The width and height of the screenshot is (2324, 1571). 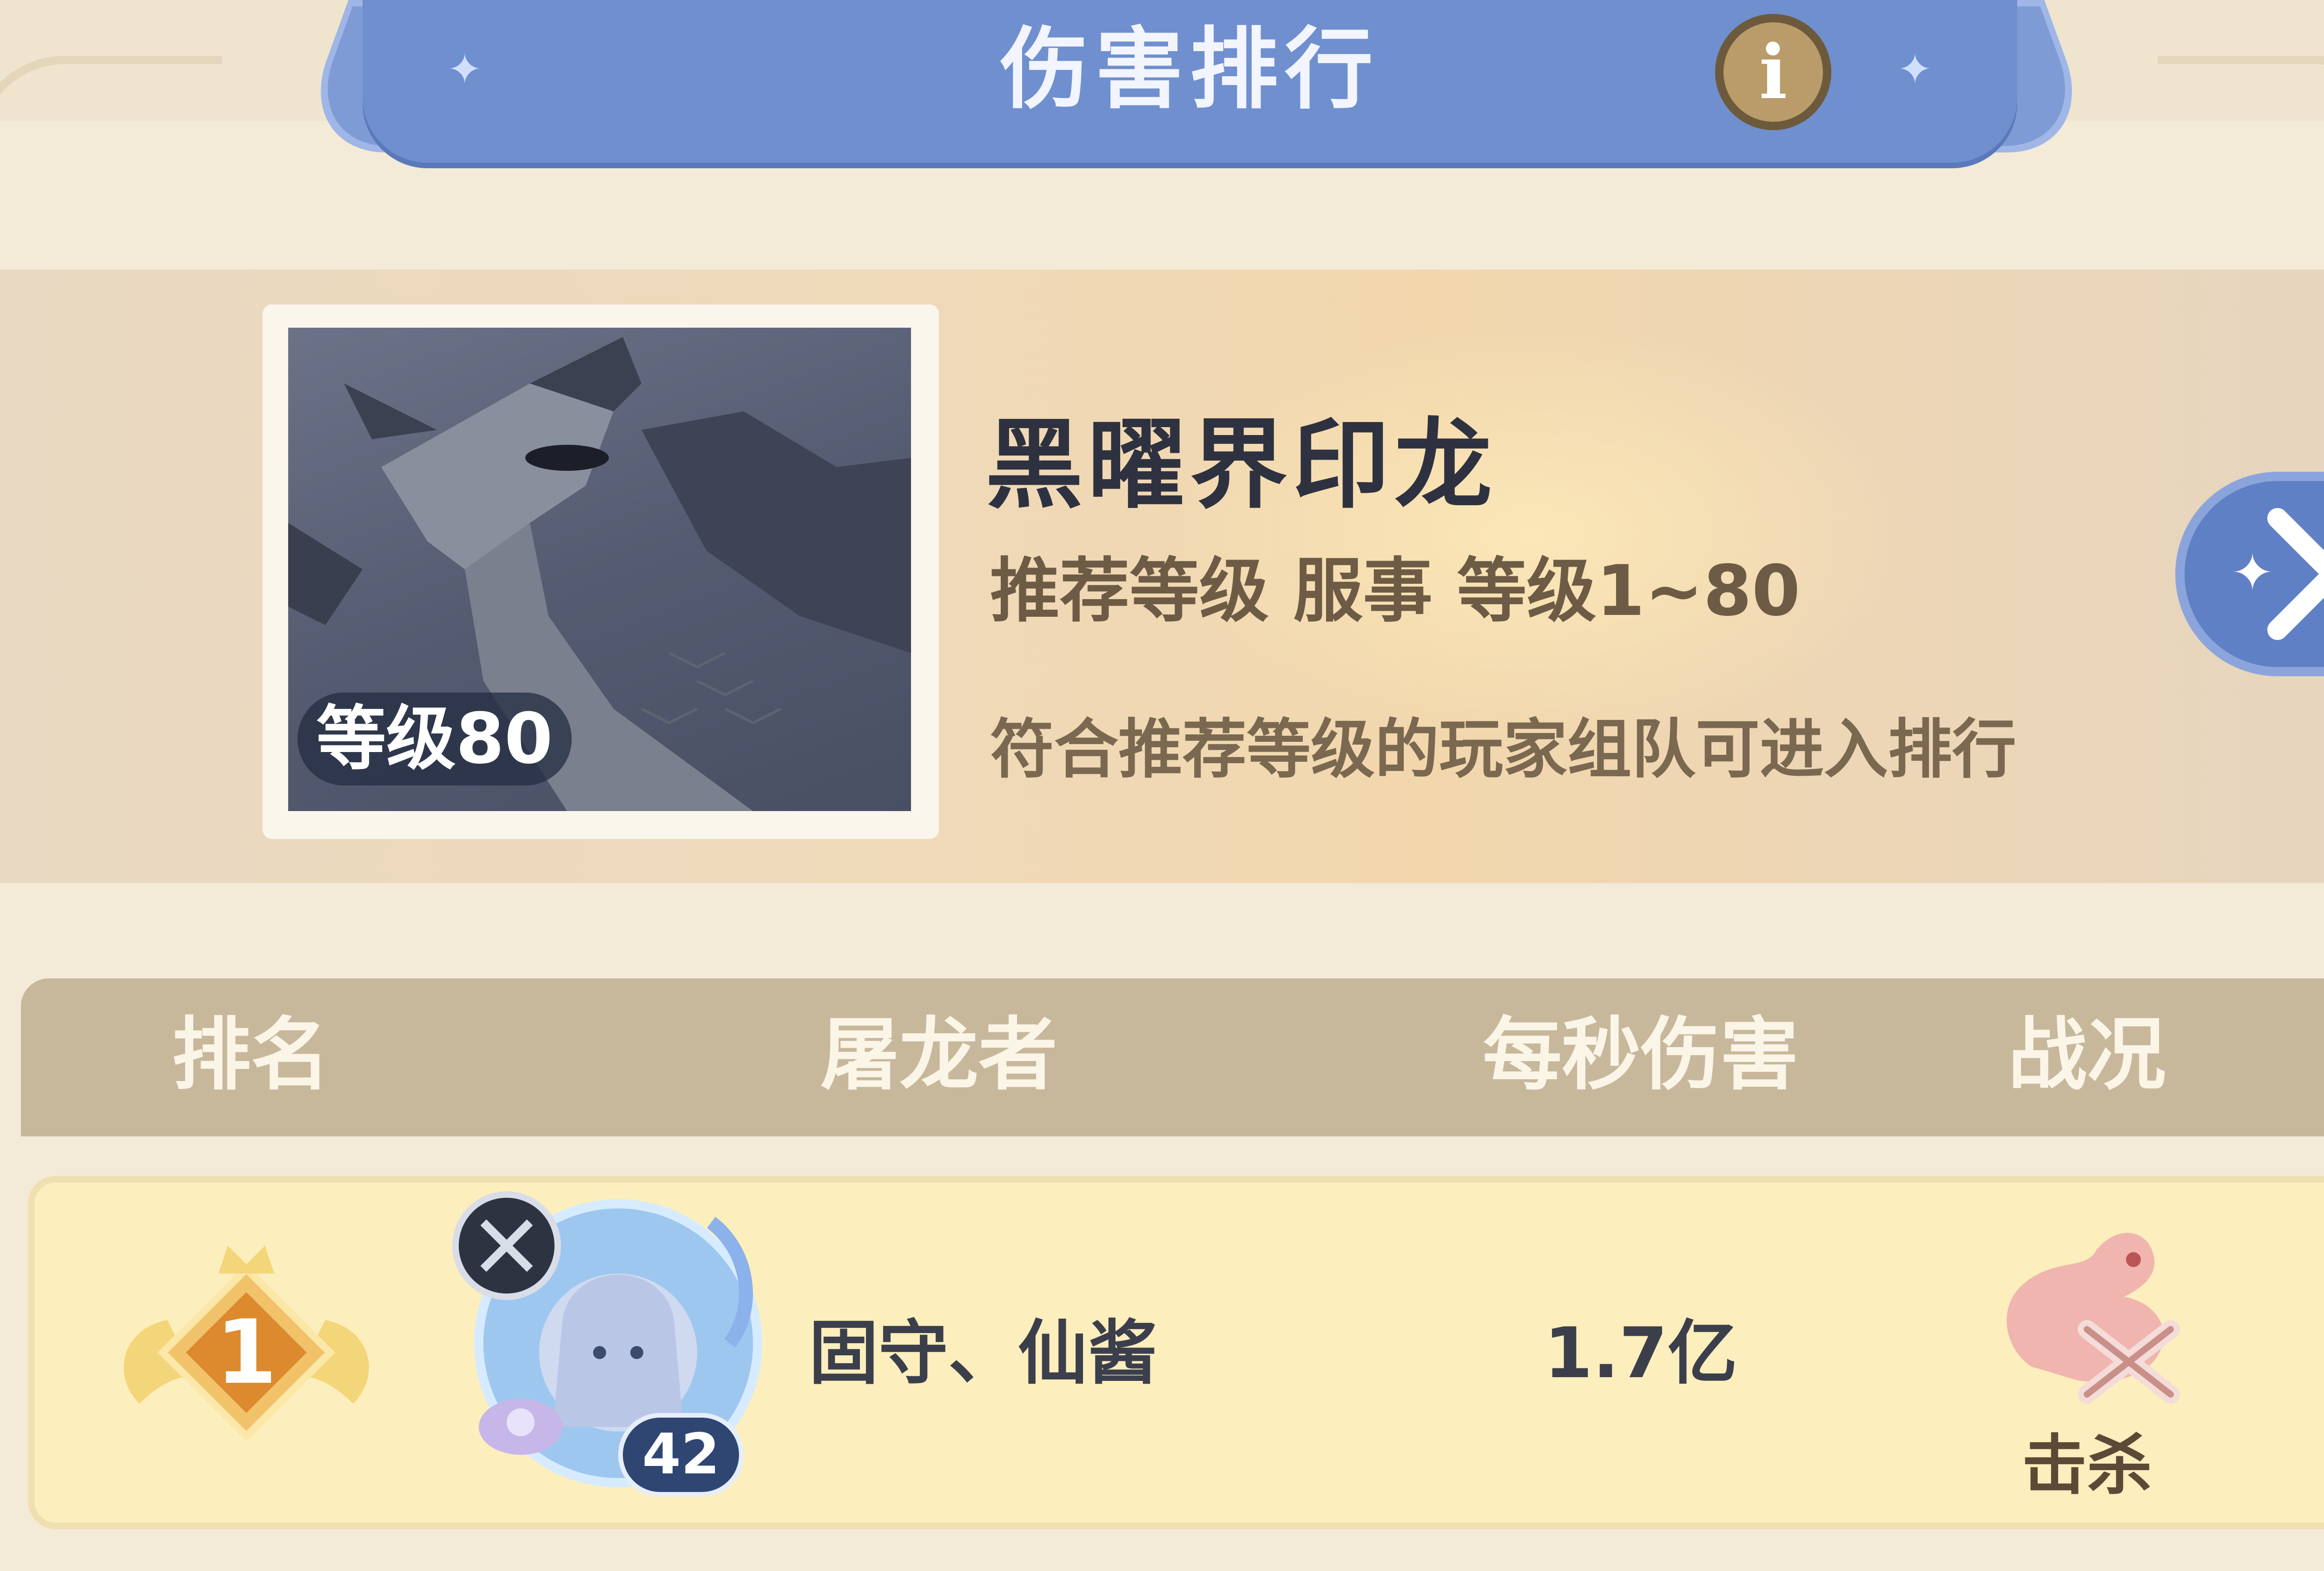 What do you see at coordinates (1190, 69) in the screenshot?
I see `page-title: 伤害排行` at bounding box center [1190, 69].